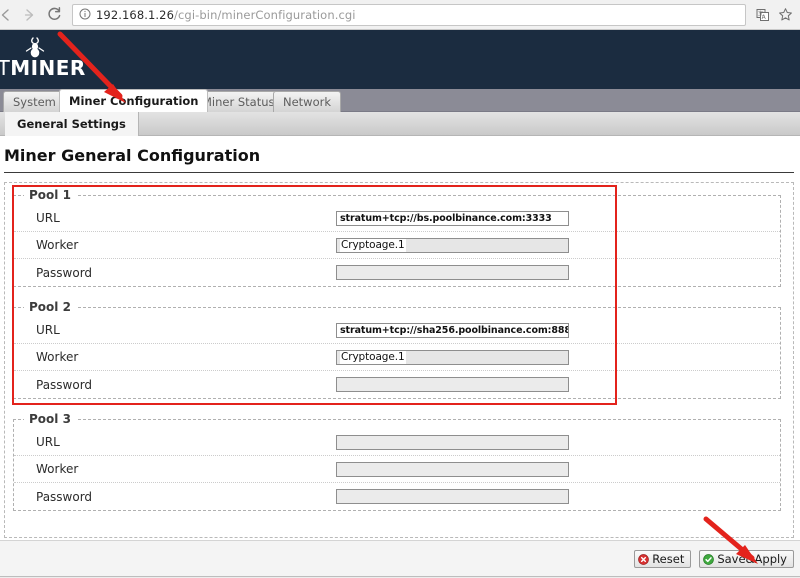 This screenshot has height=578, width=800. I want to click on sub-tab-bar: General Settings, so click(400, 124).